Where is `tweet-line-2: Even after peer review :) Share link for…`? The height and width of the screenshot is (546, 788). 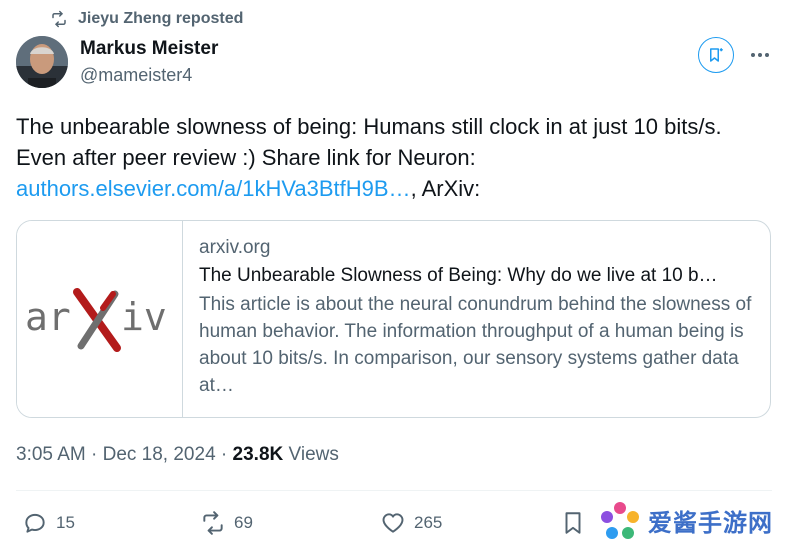 tweet-line-2: Even after peer review :) Share link for… is located at coordinates (246, 157).